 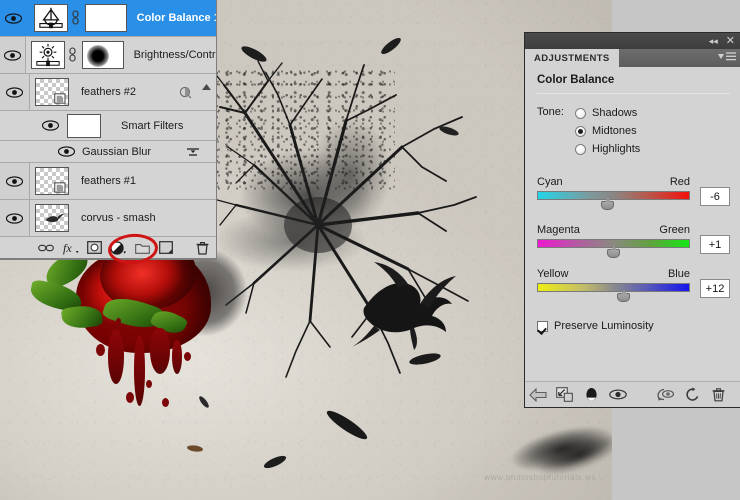 I want to click on layer-row: feathers #2, so click(x=108, y=92).